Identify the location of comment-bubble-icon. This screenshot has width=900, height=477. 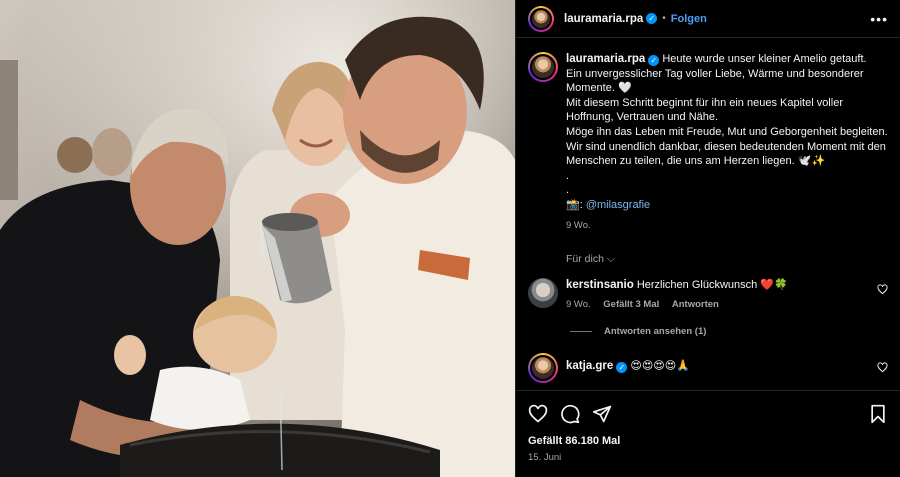
(570, 414).